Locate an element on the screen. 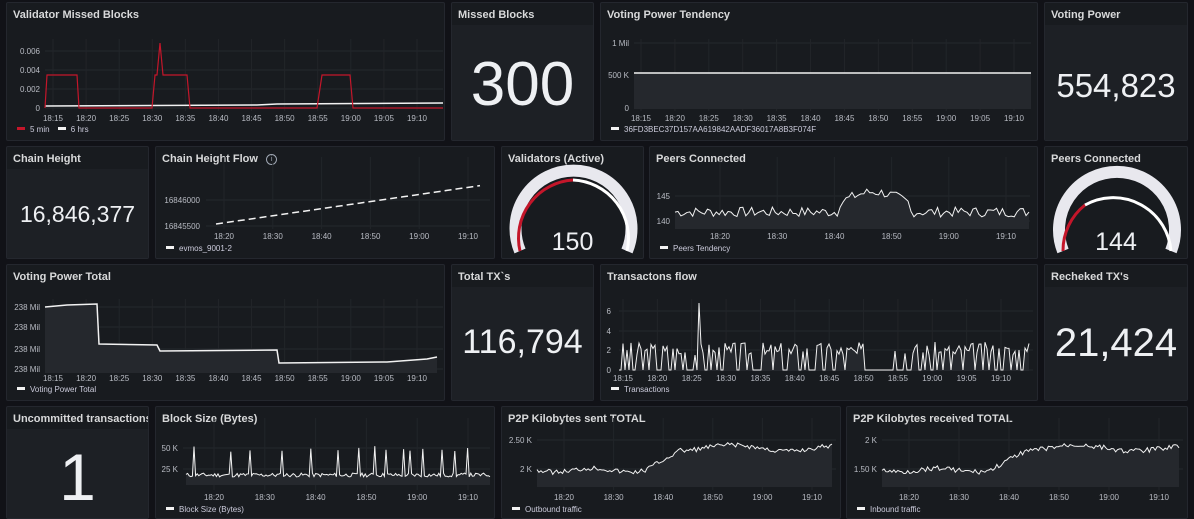  y-tick-label: 25 K is located at coordinates (170, 469).